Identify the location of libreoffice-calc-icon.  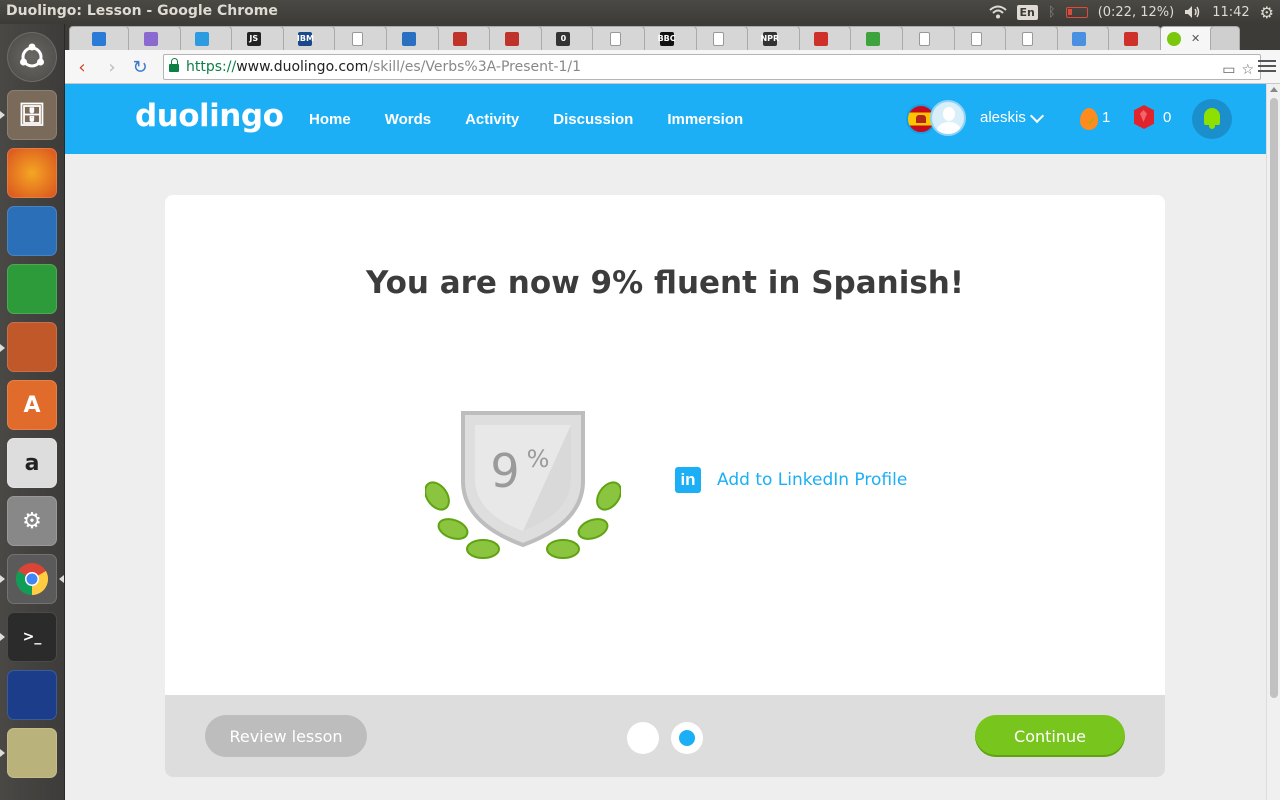
(32, 289).